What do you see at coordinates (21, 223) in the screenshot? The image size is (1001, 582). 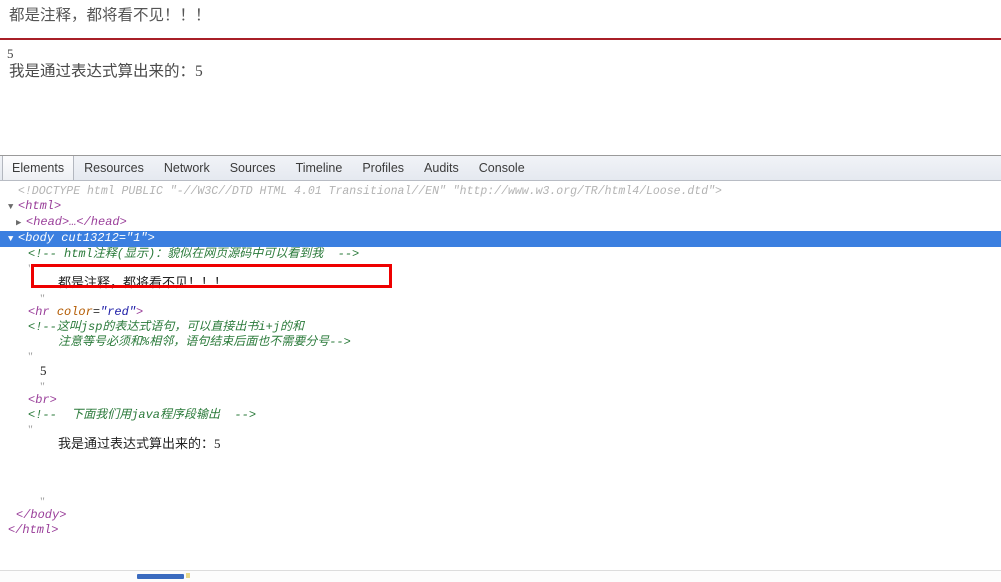 I see `disclosure-triangle-collapsed-icon: ▶` at bounding box center [21, 223].